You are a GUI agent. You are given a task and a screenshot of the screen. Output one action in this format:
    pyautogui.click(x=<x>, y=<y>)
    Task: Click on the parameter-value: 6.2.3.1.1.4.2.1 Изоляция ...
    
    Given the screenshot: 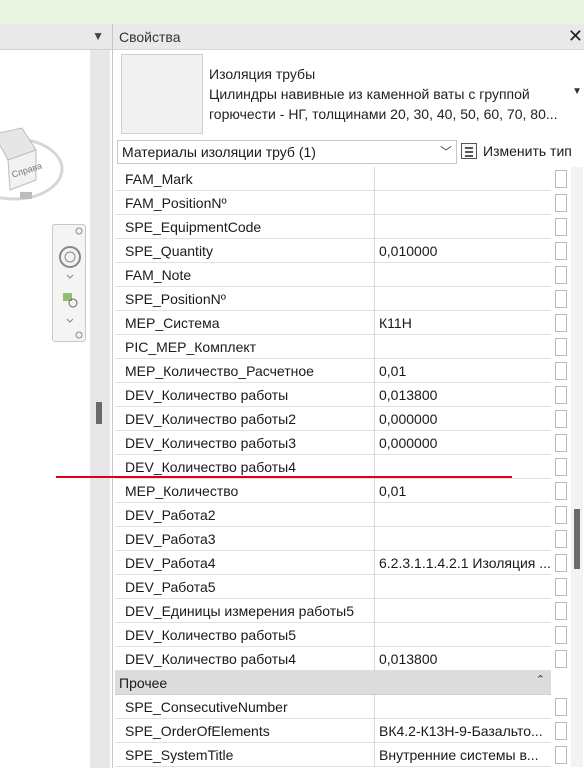 What is the action you would take?
    pyautogui.click(x=465, y=563)
    